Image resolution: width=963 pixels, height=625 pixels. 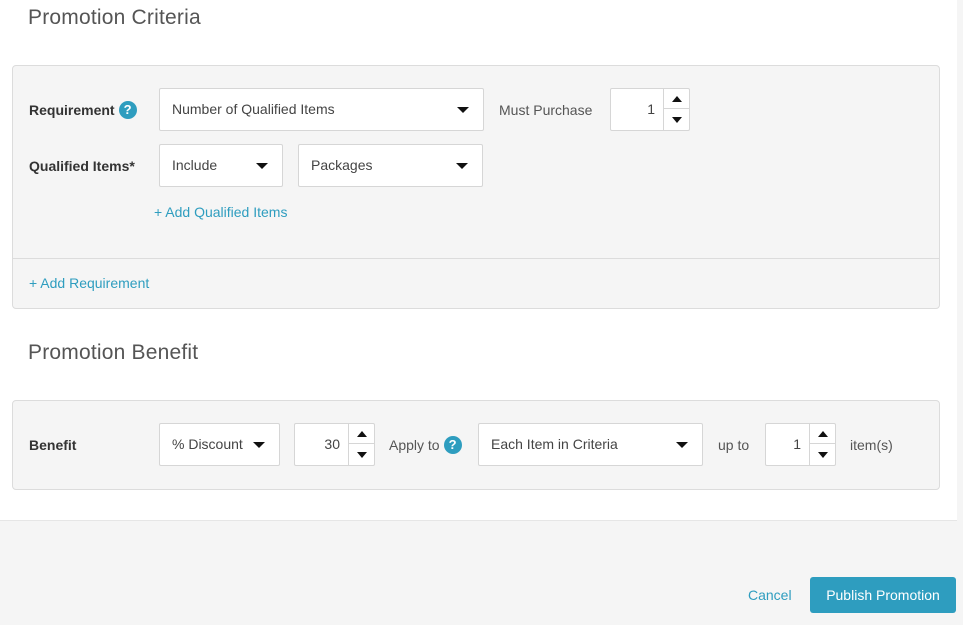 What do you see at coordinates (554, 444) in the screenshot?
I see `apply-to-select-value: Each Item in Criteria` at bounding box center [554, 444].